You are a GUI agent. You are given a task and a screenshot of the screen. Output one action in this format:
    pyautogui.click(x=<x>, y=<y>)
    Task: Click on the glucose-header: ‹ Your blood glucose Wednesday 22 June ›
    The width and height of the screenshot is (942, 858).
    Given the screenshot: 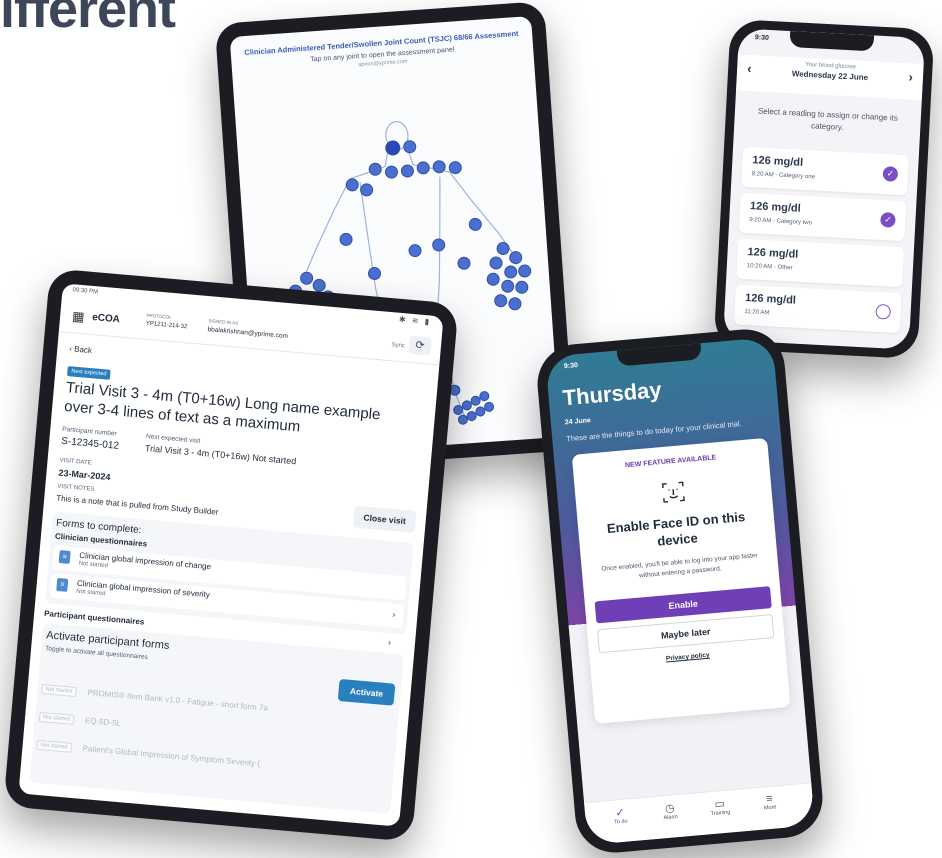 What is the action you would take?
    pyautogui.click(x=830, y=77)
    